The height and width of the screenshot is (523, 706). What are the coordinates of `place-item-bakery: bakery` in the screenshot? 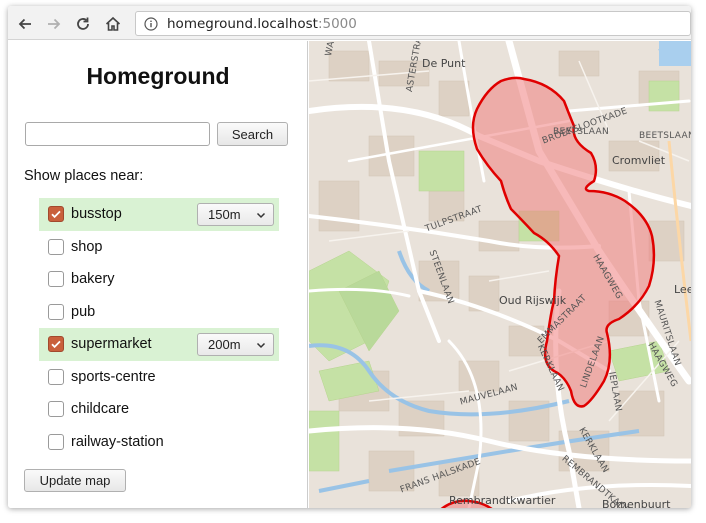 It's located at (159, 279).